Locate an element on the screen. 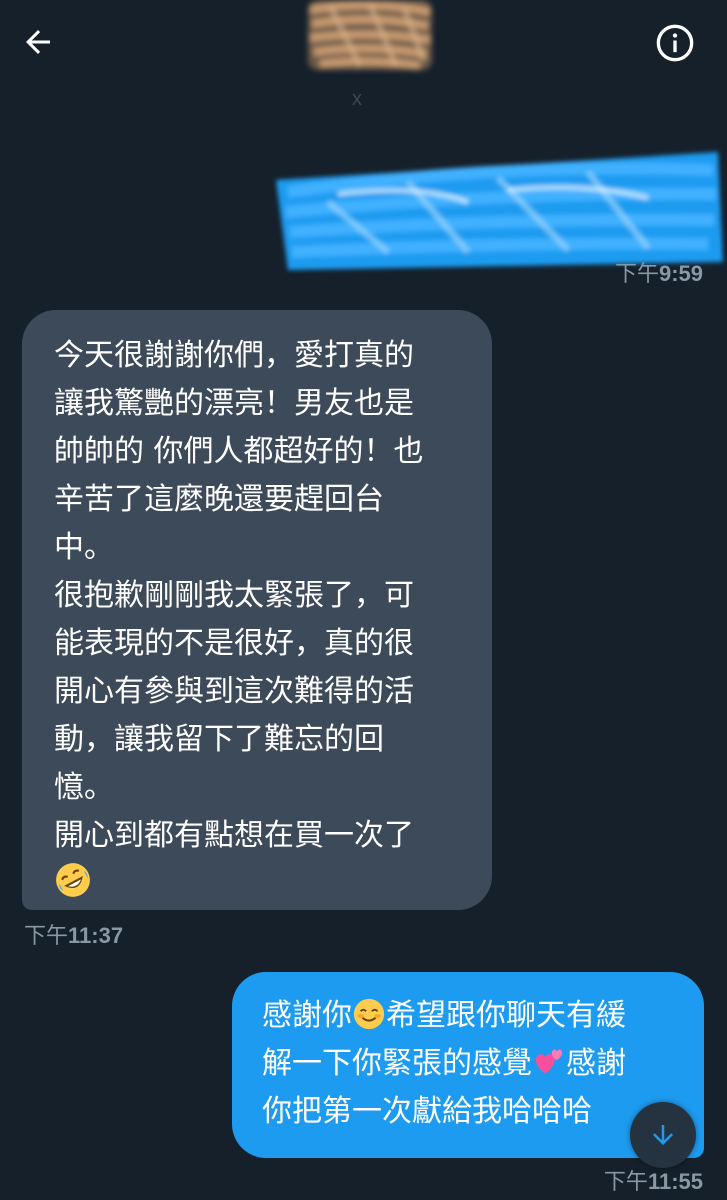 The height and width of the screenshot is (1200, 727). message-timestamp: 下午9:59 is located at coordinates (658, 273).